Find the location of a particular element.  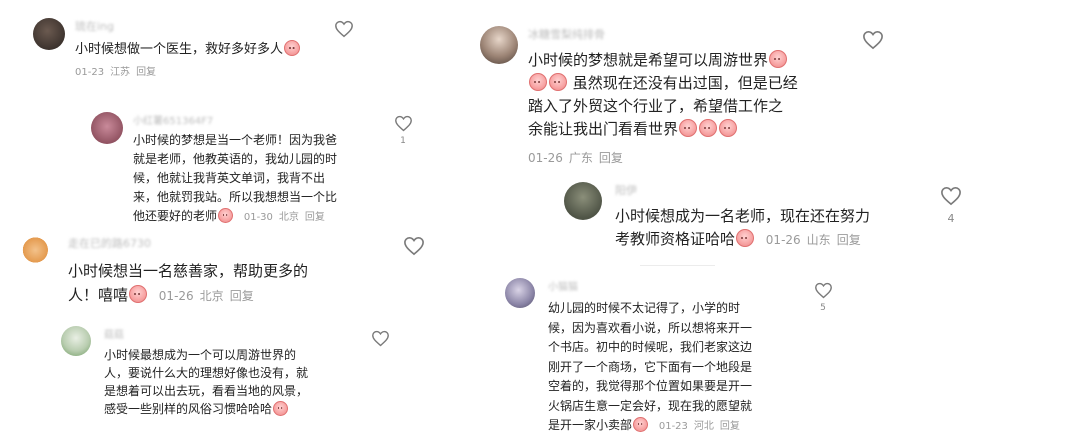

comment-text-line: 感受一些别样的风俗习惯哈哈哈 is located at coordinates (188, 409).